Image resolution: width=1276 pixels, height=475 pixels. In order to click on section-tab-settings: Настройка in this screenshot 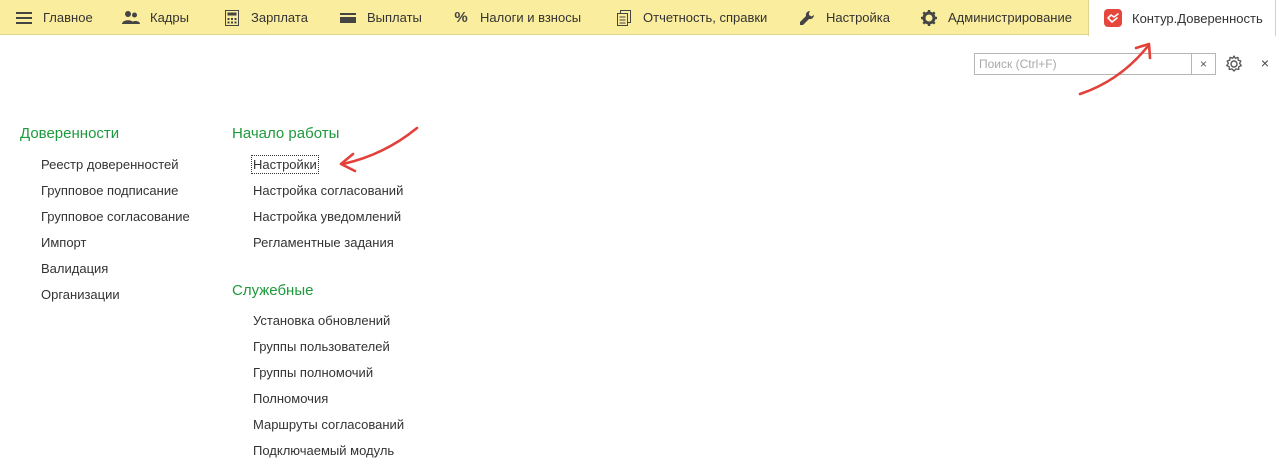, I will do `click(843, 17)`.